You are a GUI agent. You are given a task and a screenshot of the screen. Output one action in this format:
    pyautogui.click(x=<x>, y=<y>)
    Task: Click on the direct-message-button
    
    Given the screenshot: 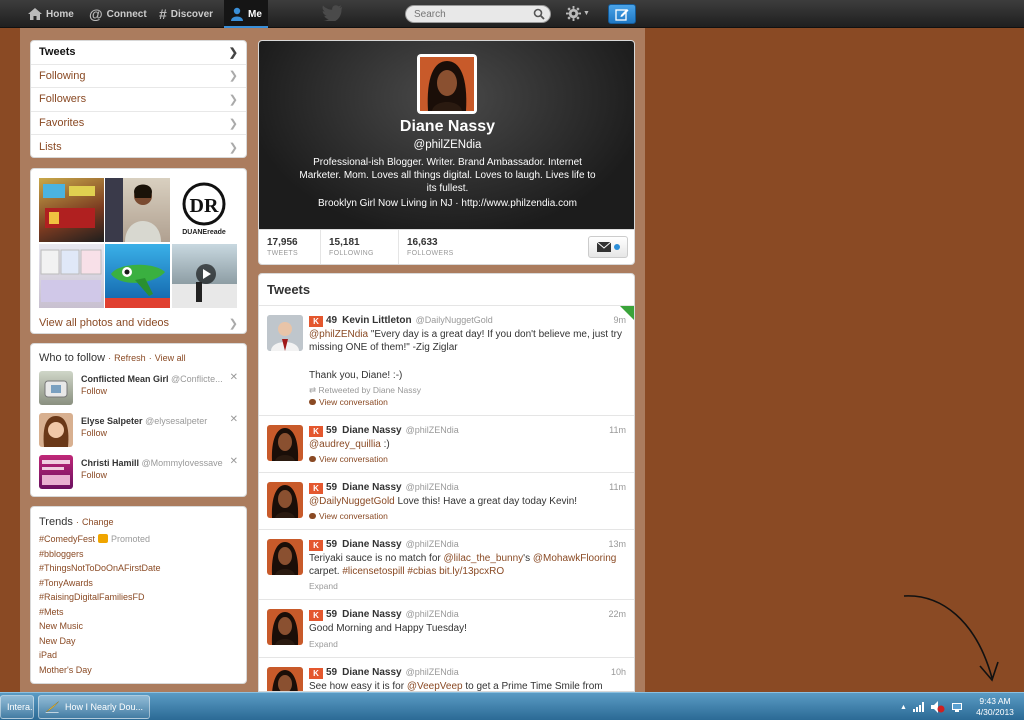 What is the action you would take?
    pyautogui.click(x=608, y=247)
    